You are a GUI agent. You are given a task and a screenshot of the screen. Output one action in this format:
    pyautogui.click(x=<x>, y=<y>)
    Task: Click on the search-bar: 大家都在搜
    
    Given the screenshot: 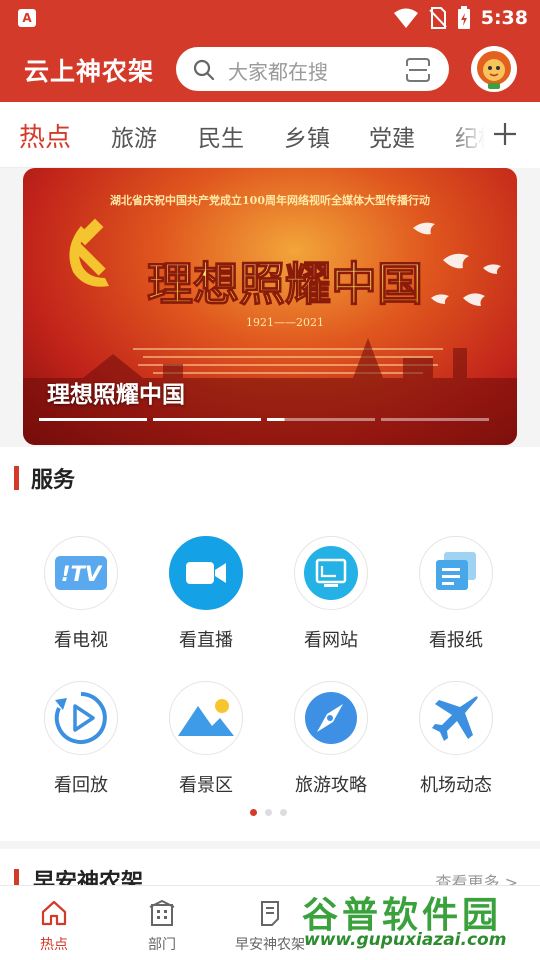 What is the action you would take?
    pyautogui.click(x=312, y=69)
    